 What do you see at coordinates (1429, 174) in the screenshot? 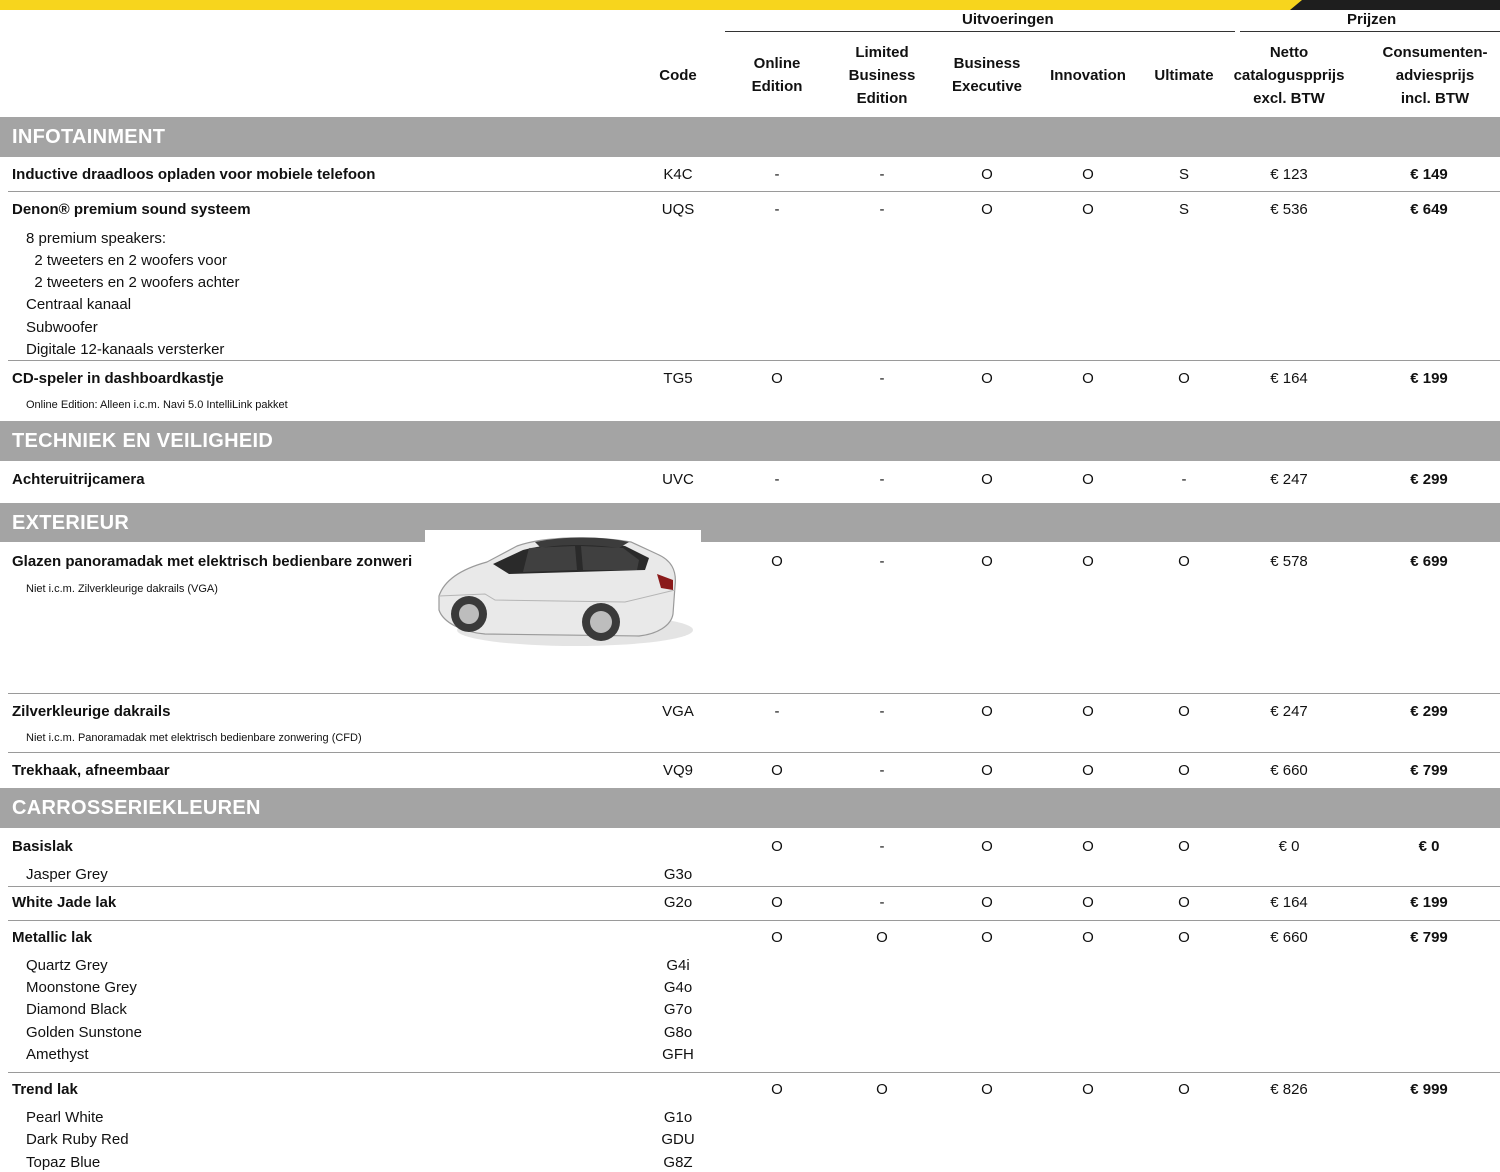
I see `consumer-price: € 149` at bounding box center [1429, 174].